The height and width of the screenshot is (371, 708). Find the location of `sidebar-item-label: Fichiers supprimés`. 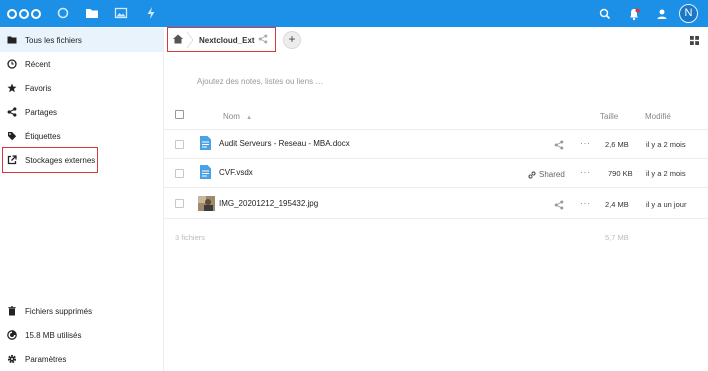

sidebar-item-label: Fichiers supprimés is located at coordinates (59, 311).